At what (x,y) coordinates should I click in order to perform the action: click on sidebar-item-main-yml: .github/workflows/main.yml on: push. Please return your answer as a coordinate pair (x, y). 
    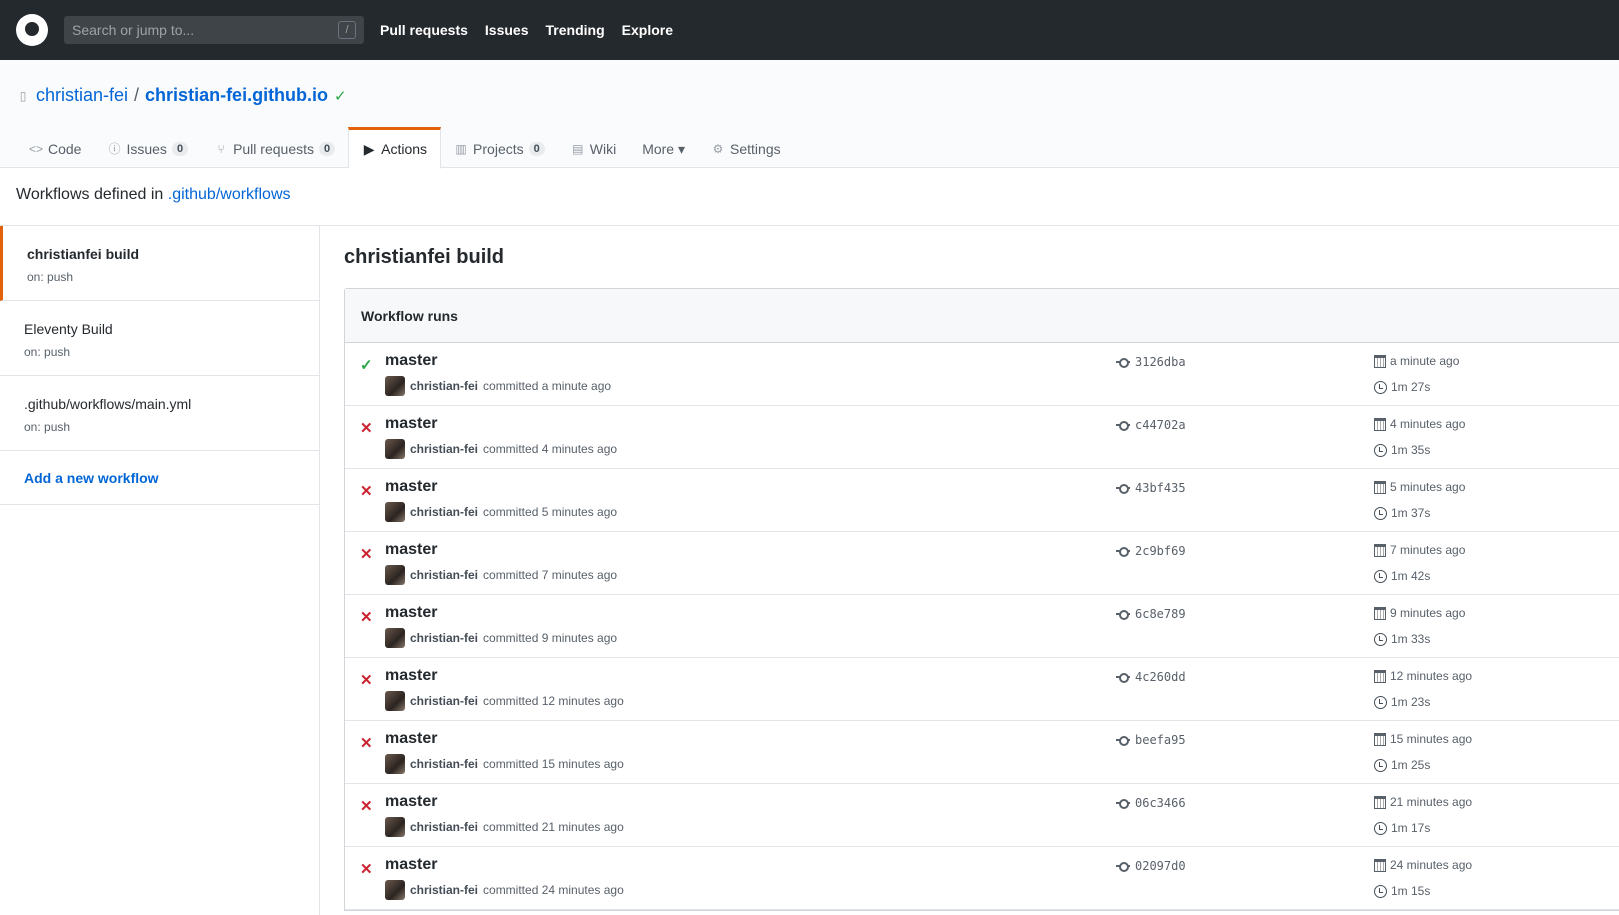
    Looking at the image, I should click on (159, 413).